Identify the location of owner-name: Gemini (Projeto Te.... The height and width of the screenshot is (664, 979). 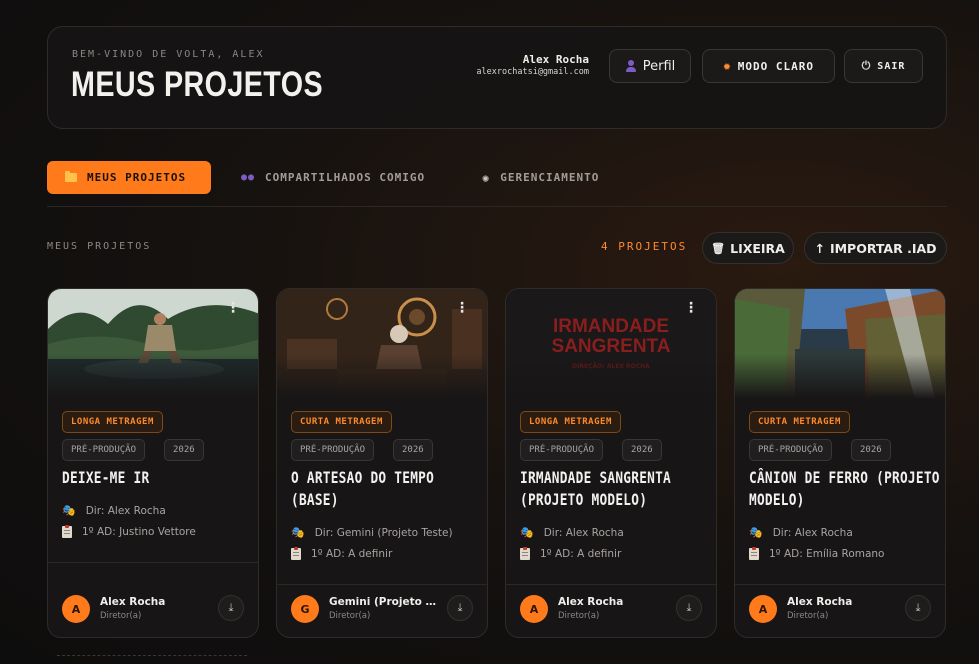
(384, 602).